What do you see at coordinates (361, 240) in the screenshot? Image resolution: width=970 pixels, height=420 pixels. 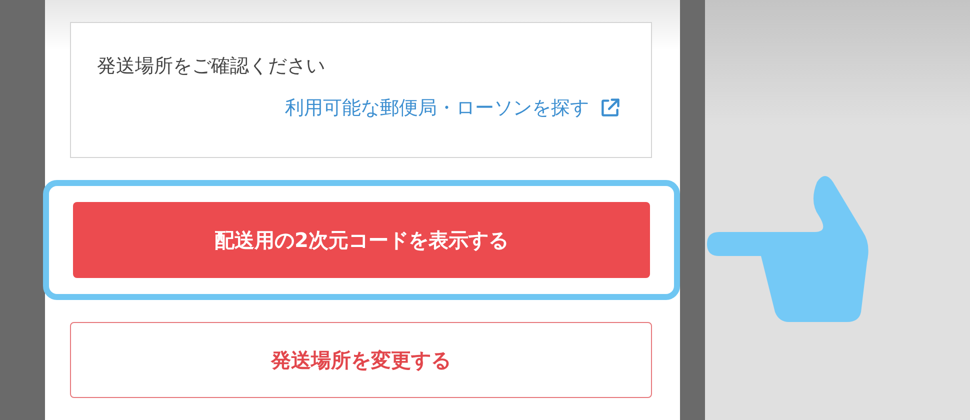 I see `show-code-button: 配送用の2次元コードを表示する` at bounding box center [361, 240].